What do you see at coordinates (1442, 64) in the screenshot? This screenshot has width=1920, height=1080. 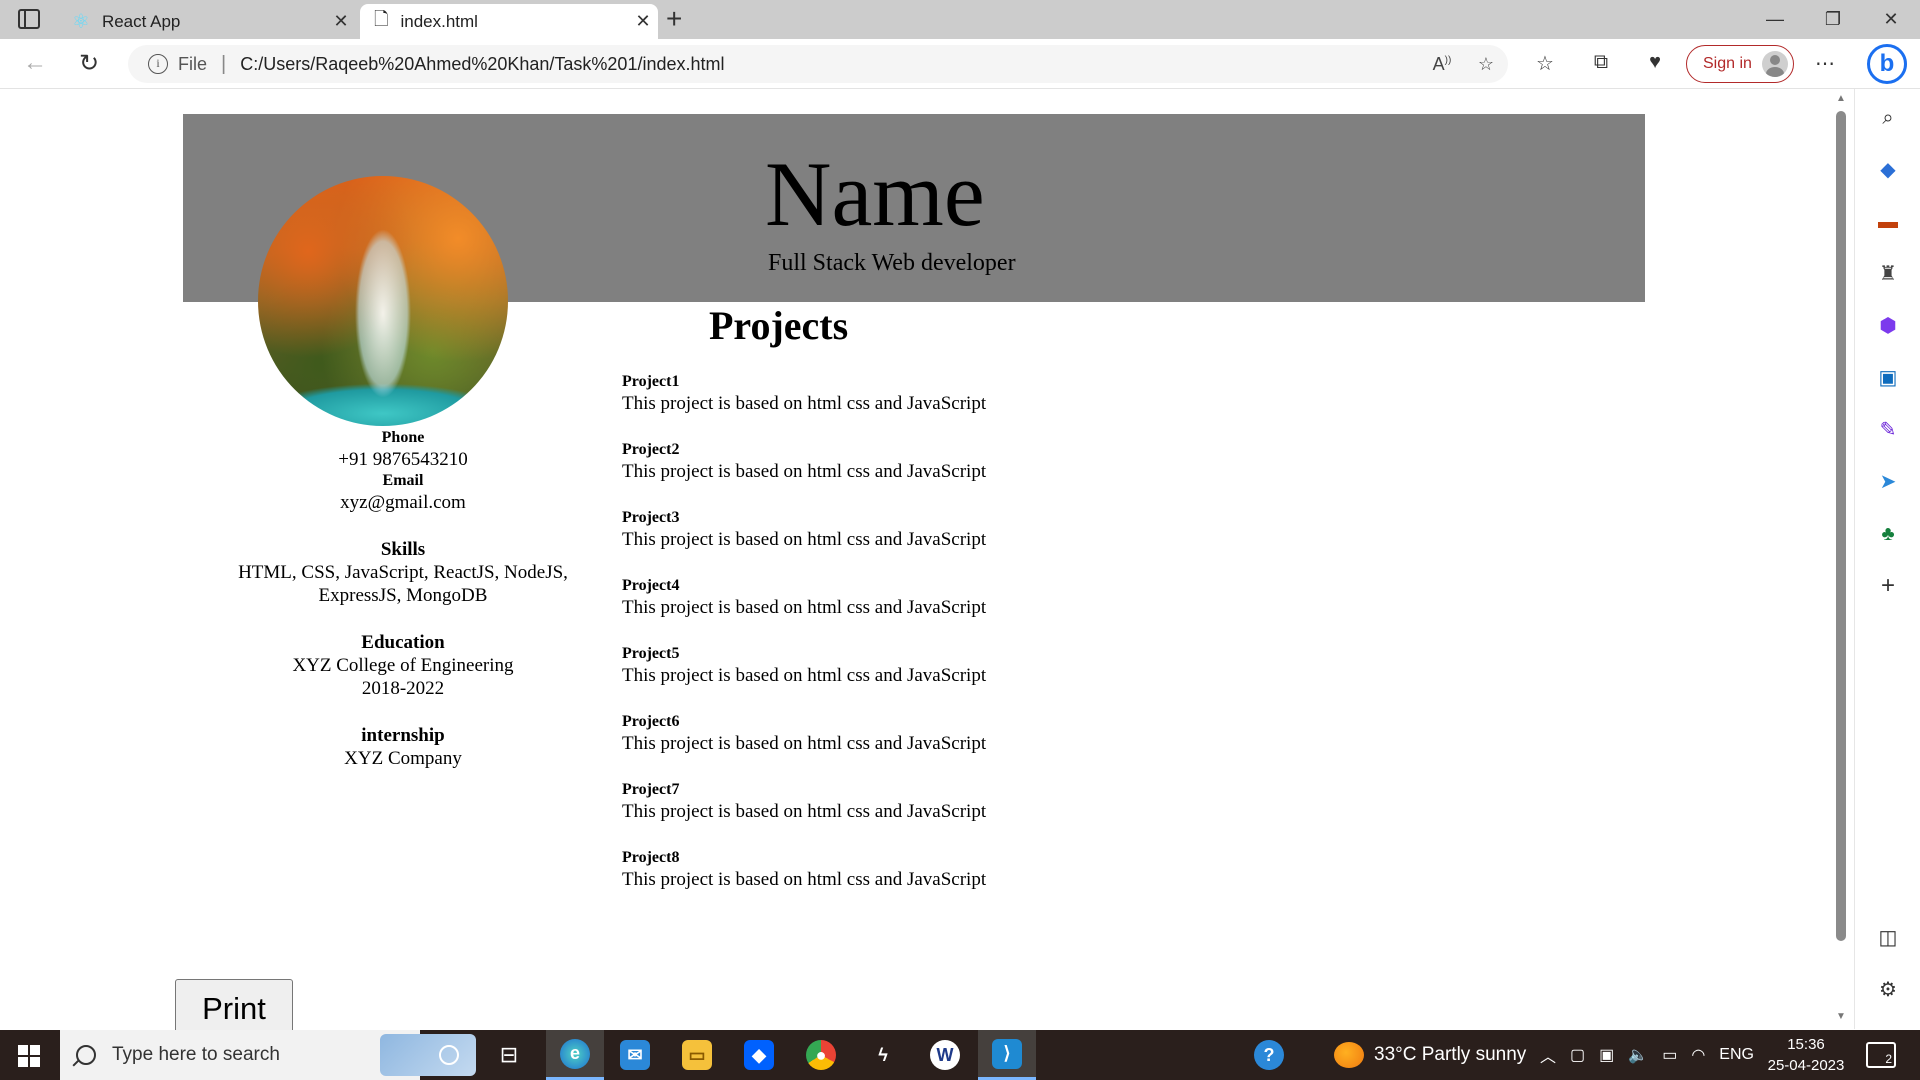 I see `read-aloud-icon: A))` at bounding box center [1442, 64].